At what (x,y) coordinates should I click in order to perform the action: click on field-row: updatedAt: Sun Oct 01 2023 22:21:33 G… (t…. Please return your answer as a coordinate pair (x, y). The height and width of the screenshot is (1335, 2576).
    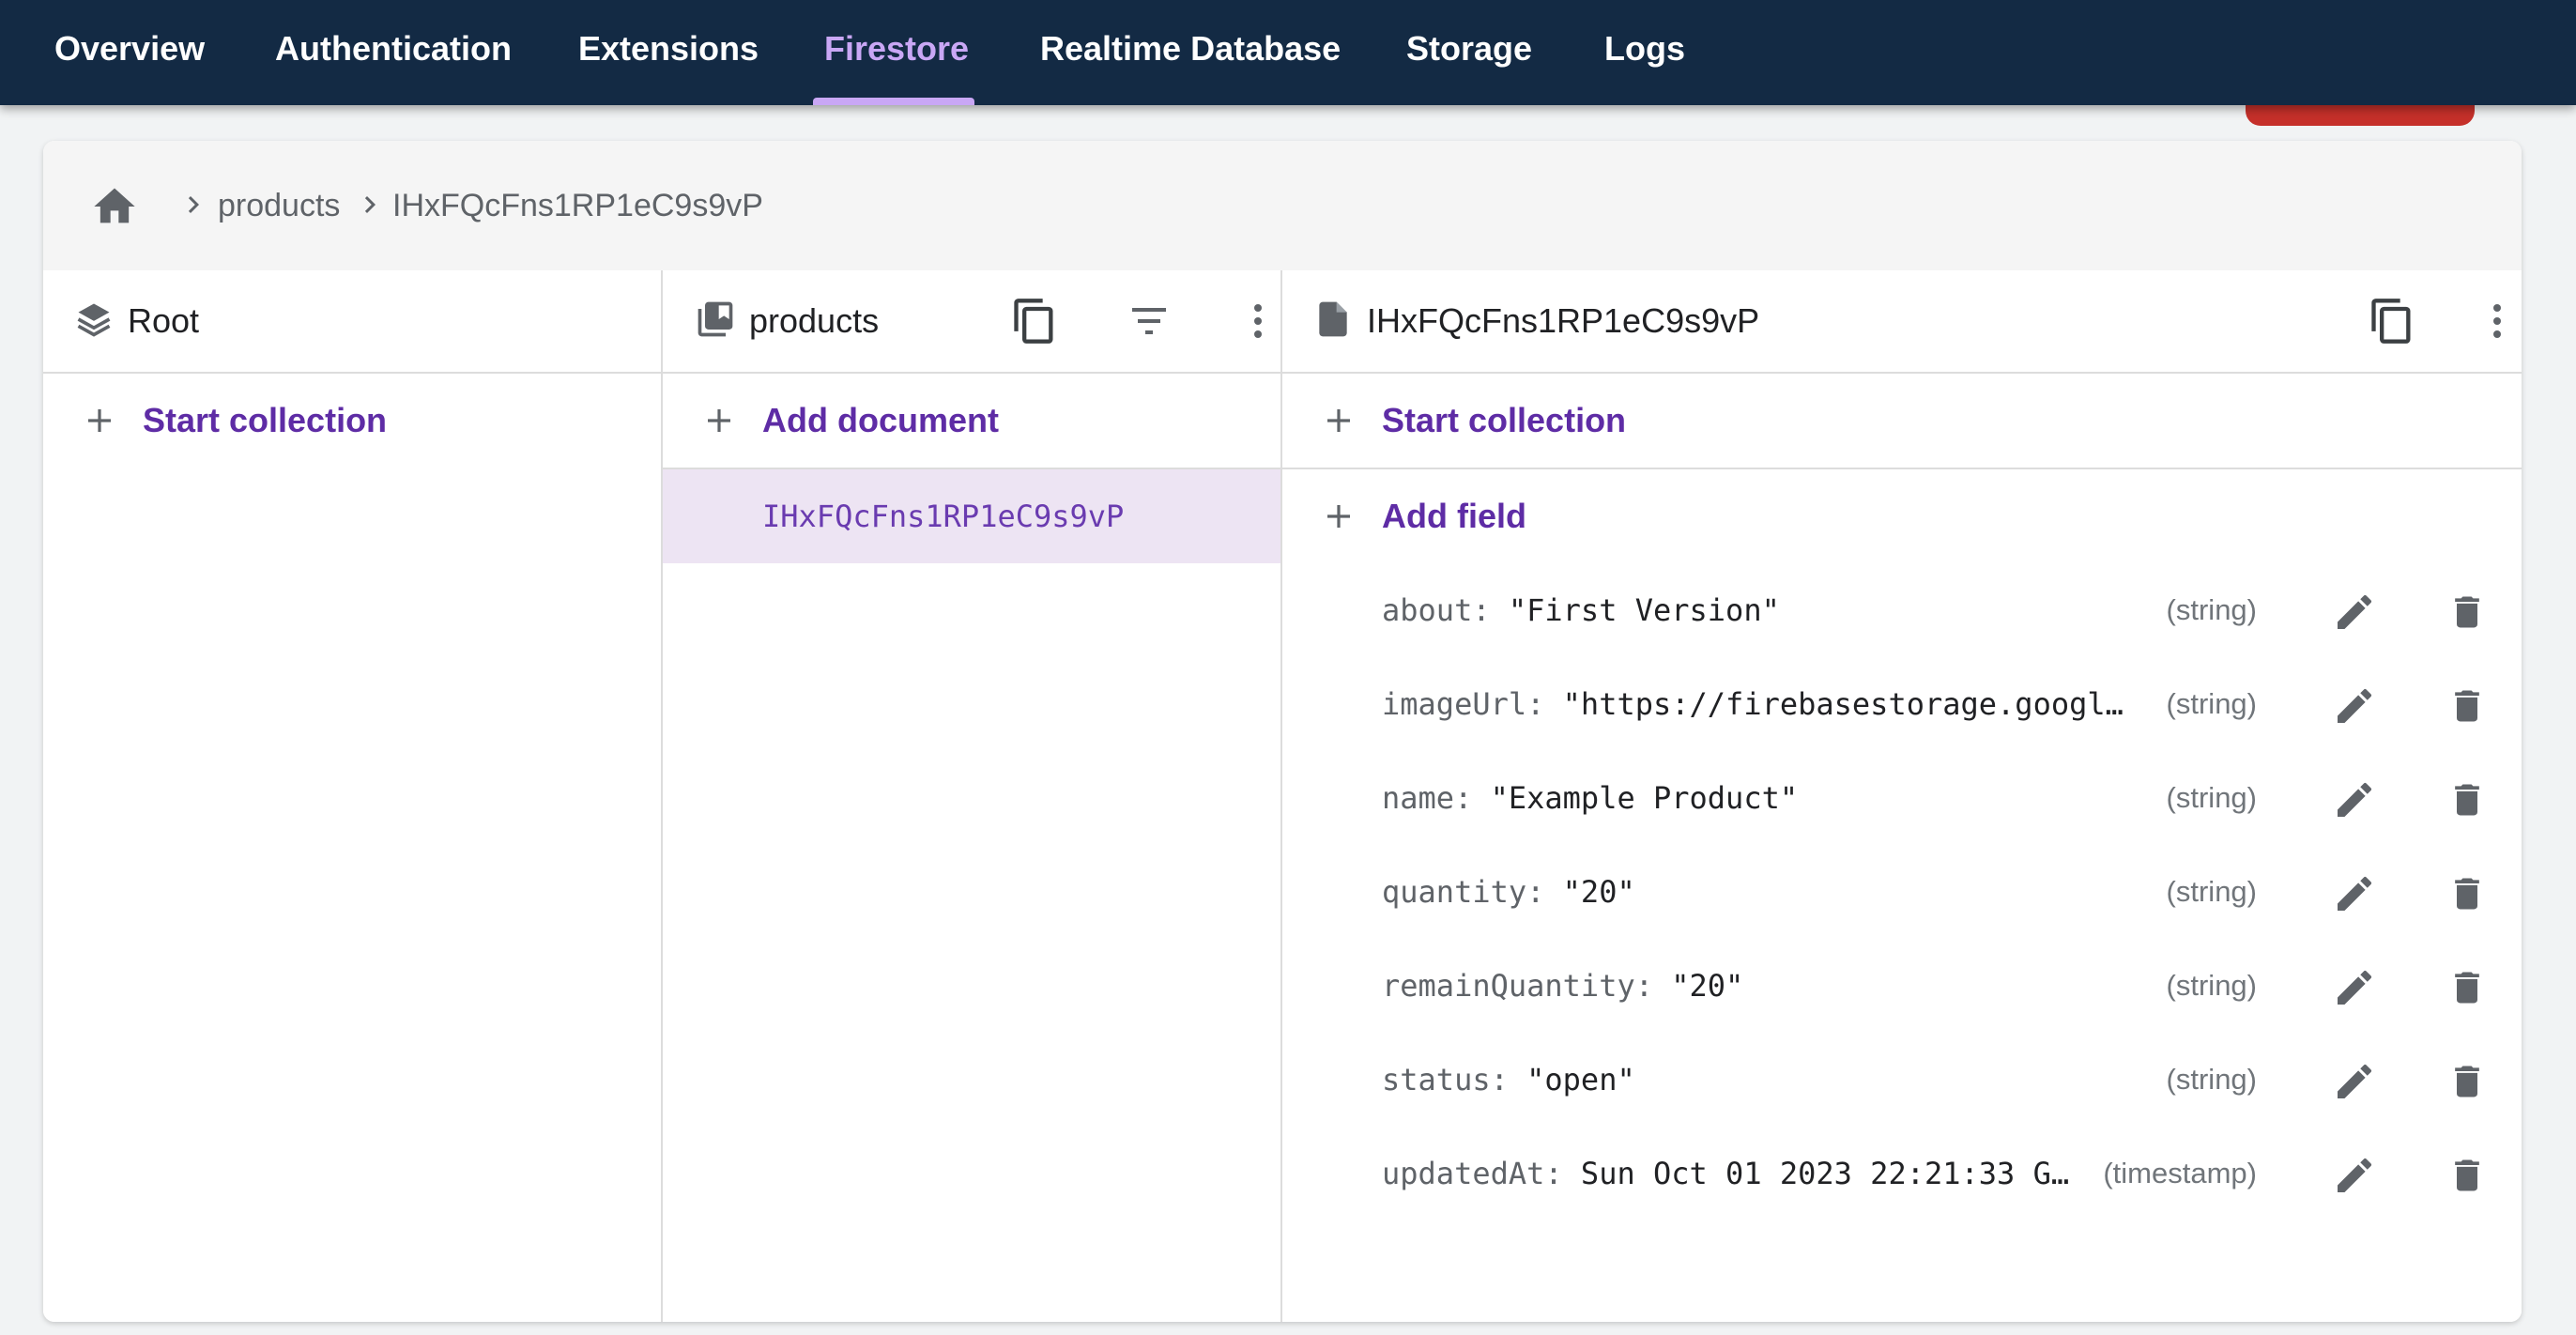
    Looking at the image, I should click on (1902, 1173).